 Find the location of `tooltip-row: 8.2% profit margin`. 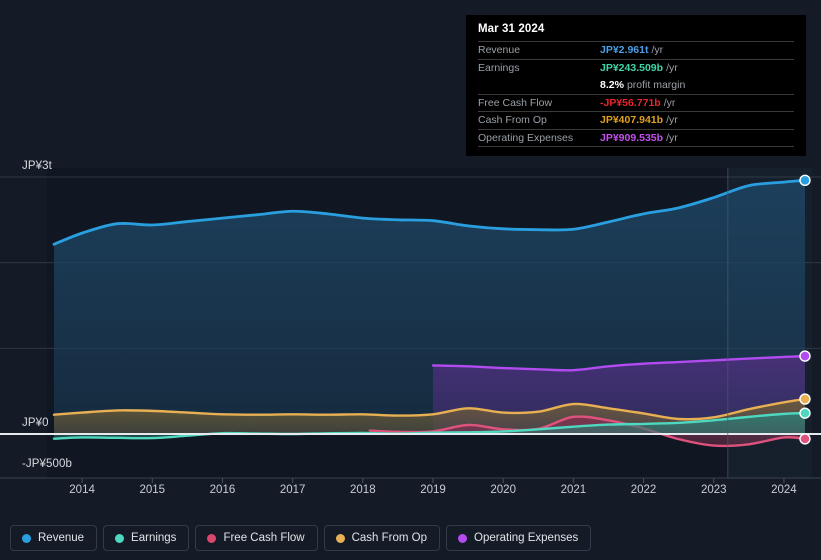

tooltip-row: 8.2% profit margin is located at coordinates (636, 85).